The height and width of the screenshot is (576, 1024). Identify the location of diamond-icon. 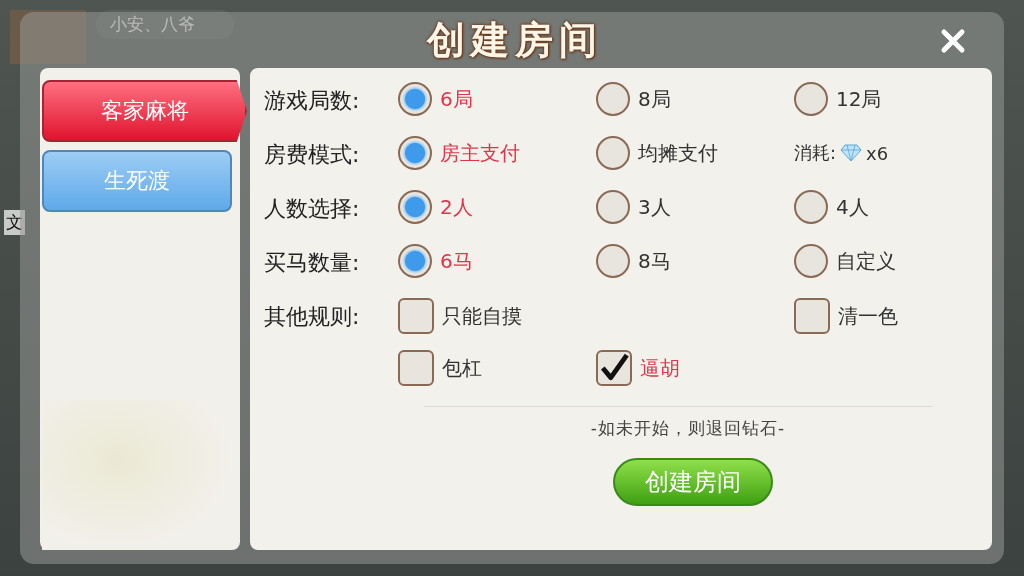
(851, 153).